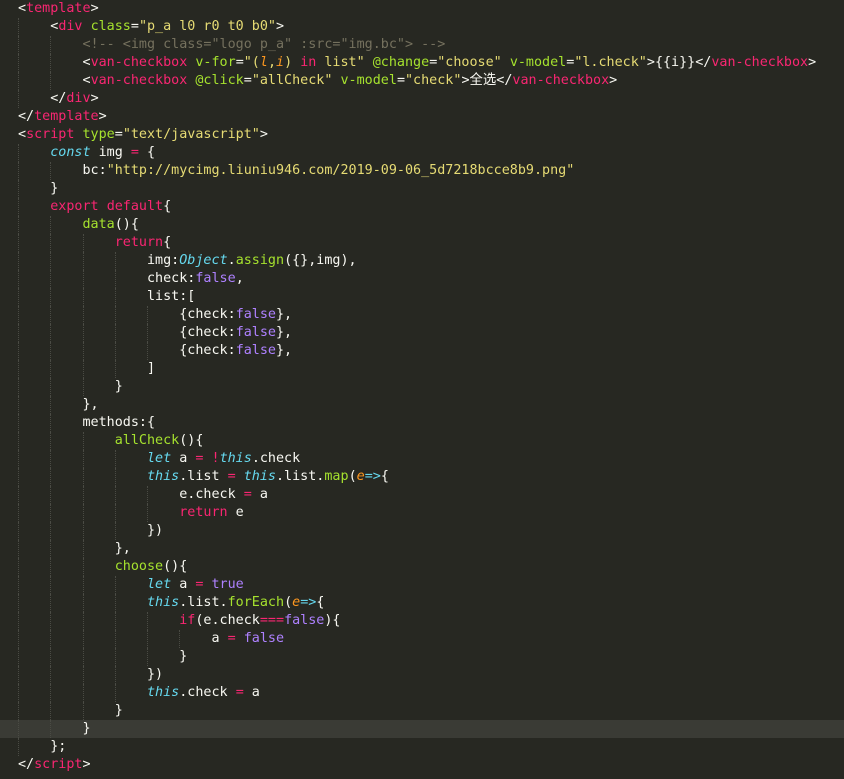  I want to click on code-line: <div class="p_a l0 r0 t0 b0">, so click(422, 27).